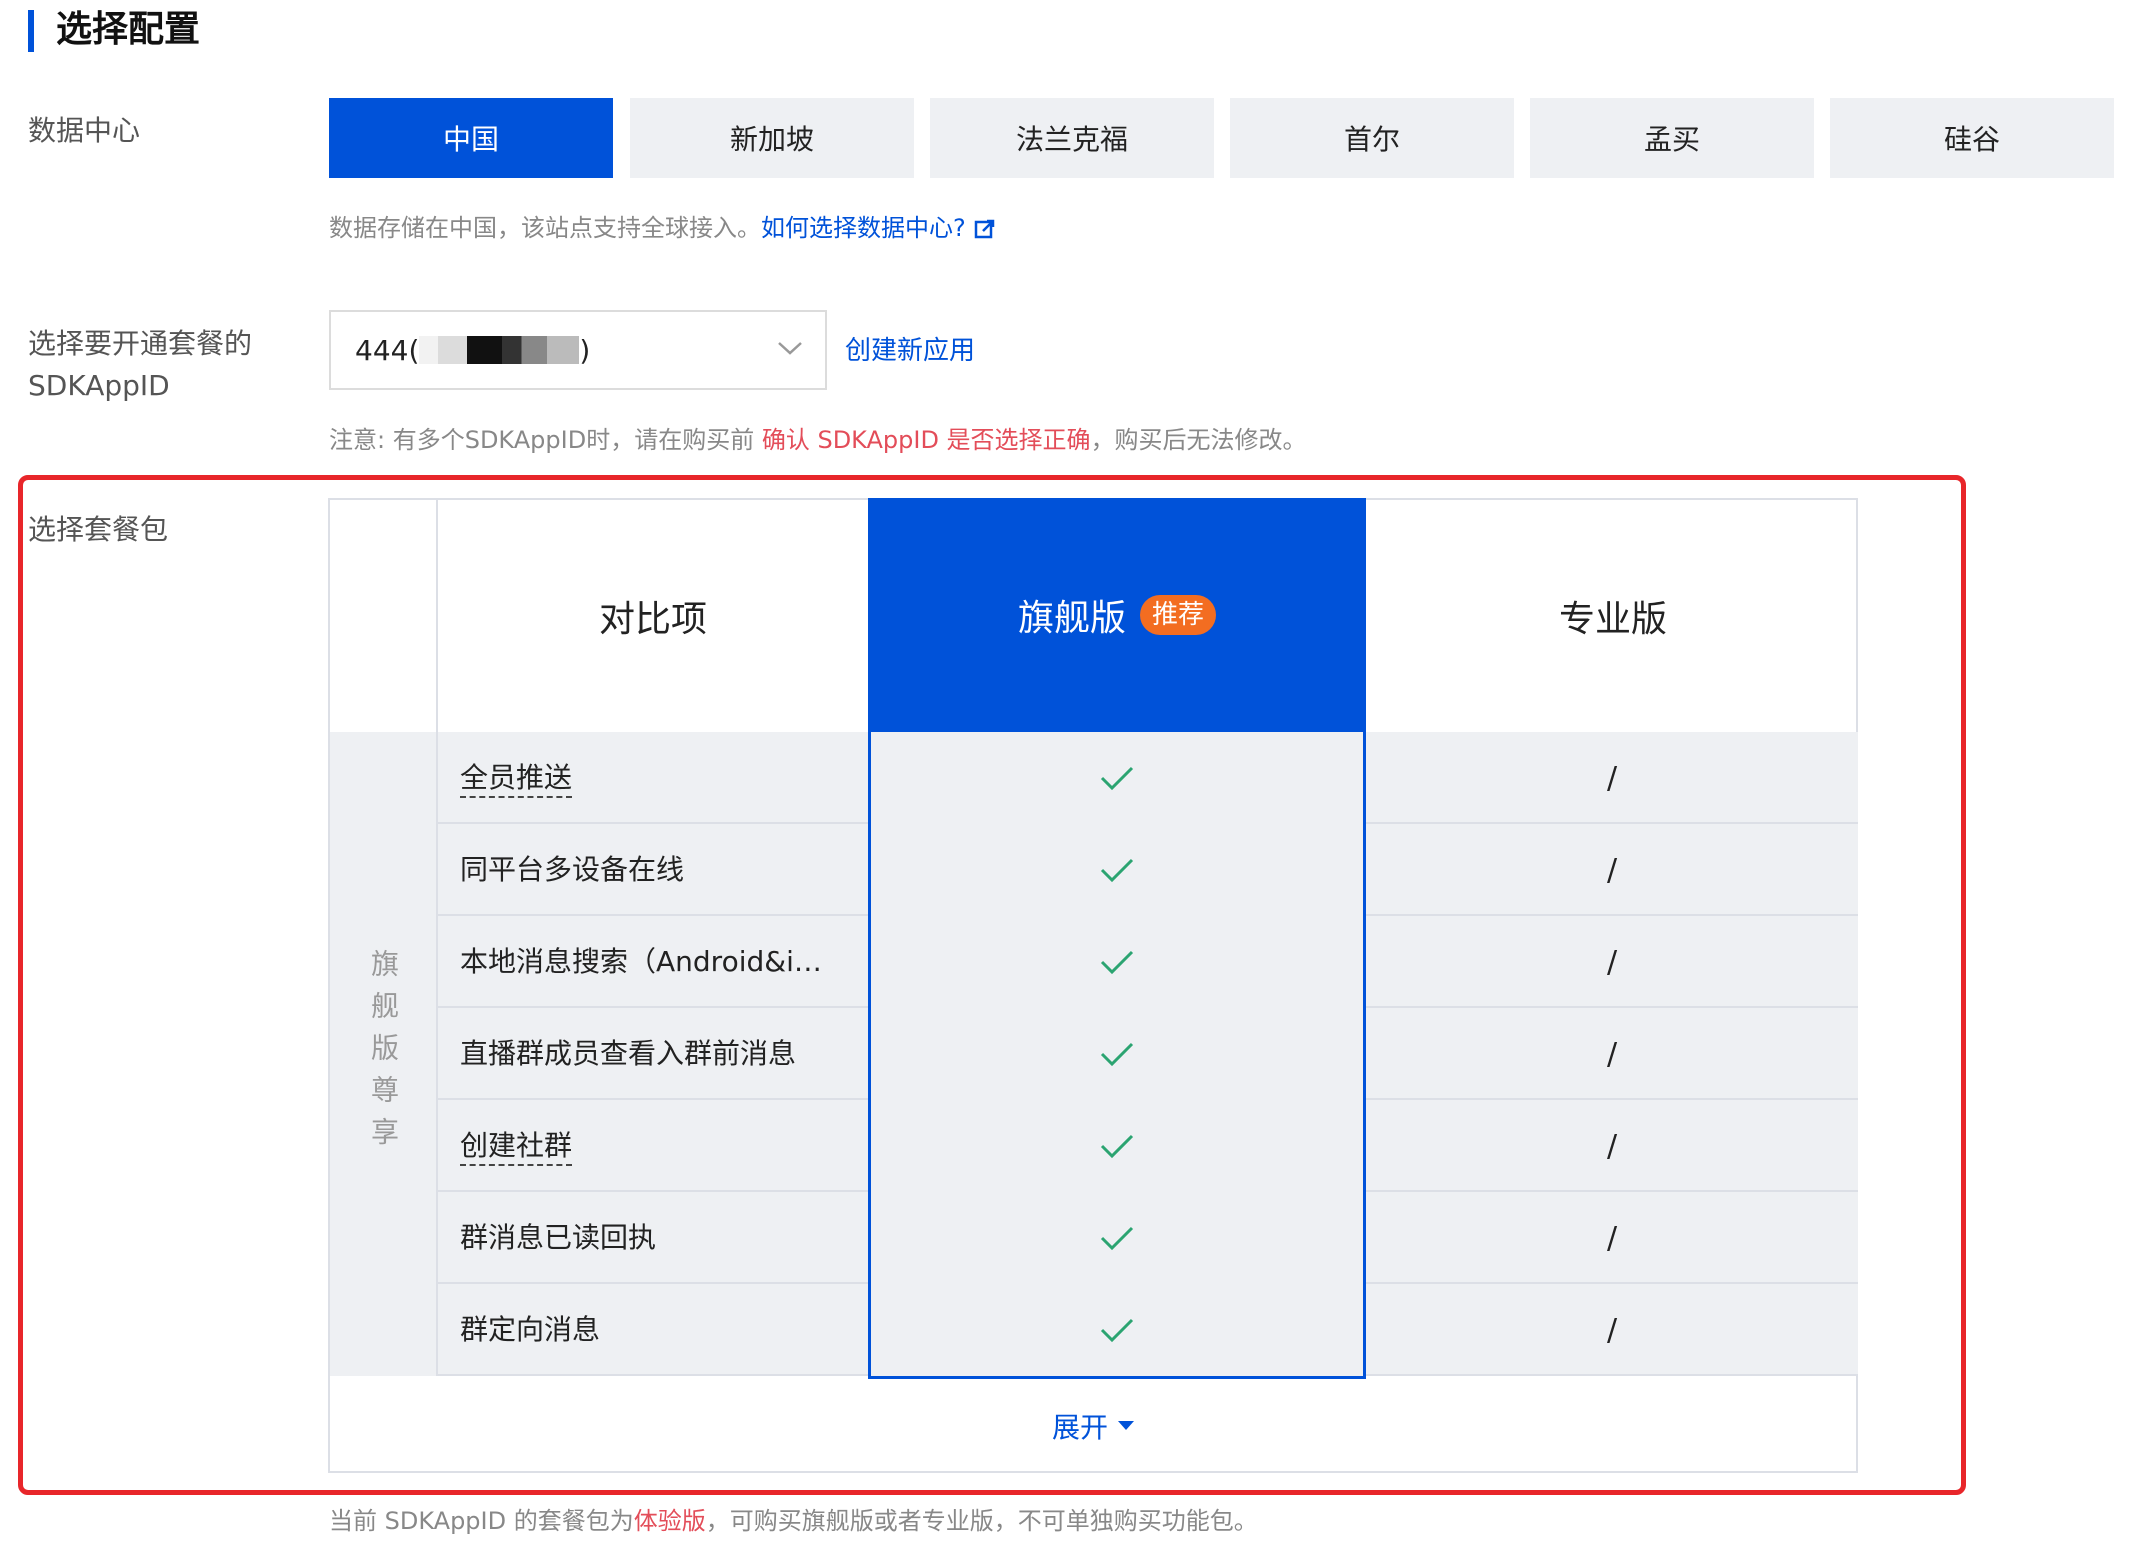 This screenshot has width=2134, height=1546. I want to click on sdkappid-note-prefix: 注意: 有多个SDKAppID时，请在购买前, so click(545, 440).